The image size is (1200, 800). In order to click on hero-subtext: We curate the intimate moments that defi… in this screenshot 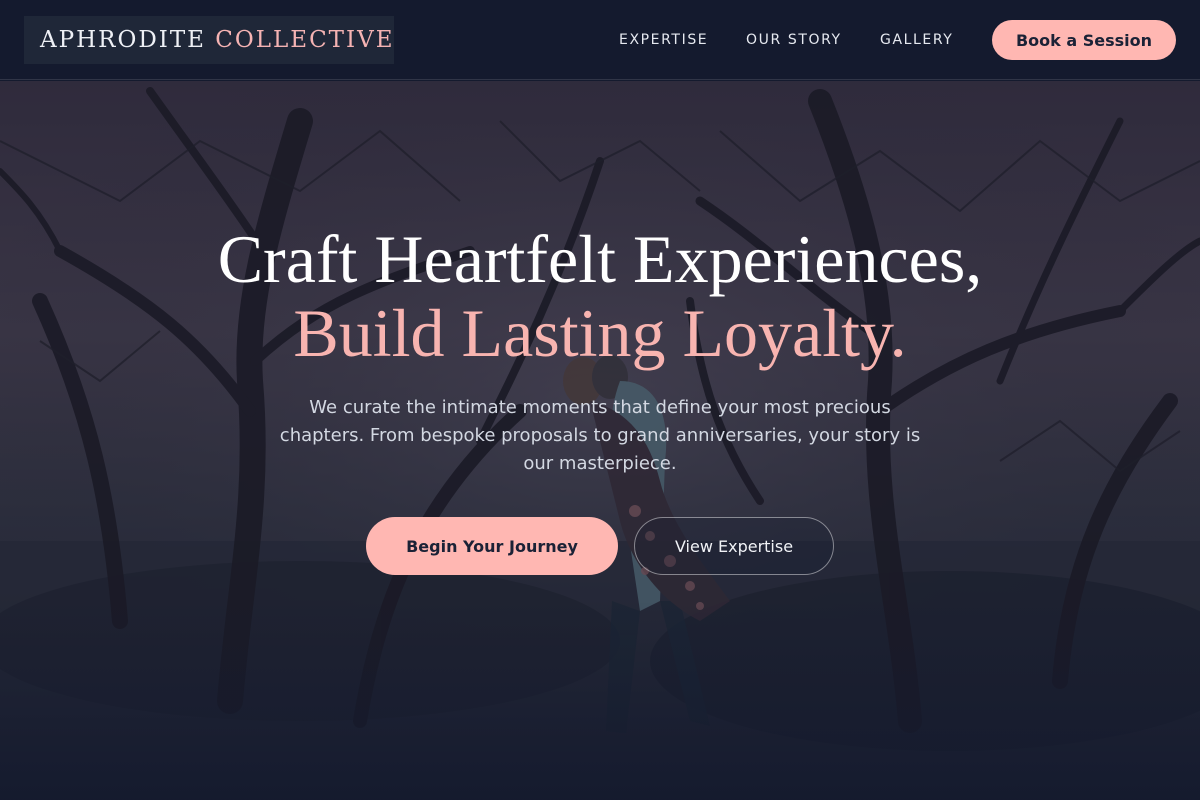, I will do `click(600, 435)`.